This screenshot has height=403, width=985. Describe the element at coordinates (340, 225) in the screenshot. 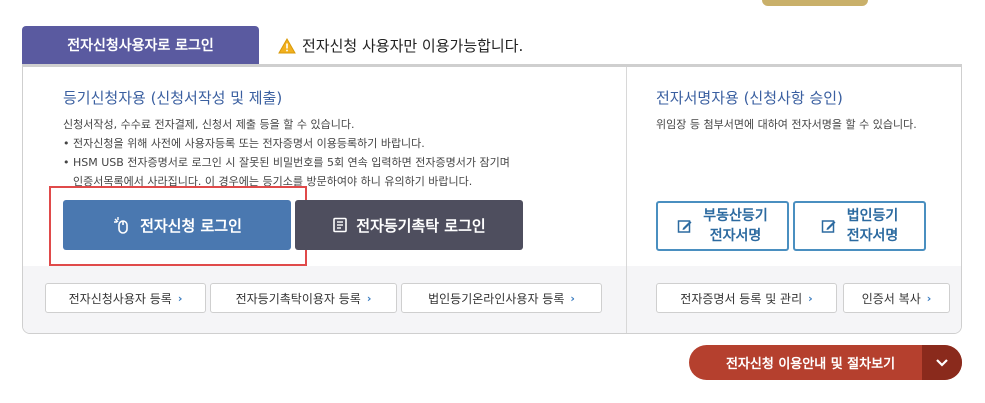

I see `document-icon` at that location.